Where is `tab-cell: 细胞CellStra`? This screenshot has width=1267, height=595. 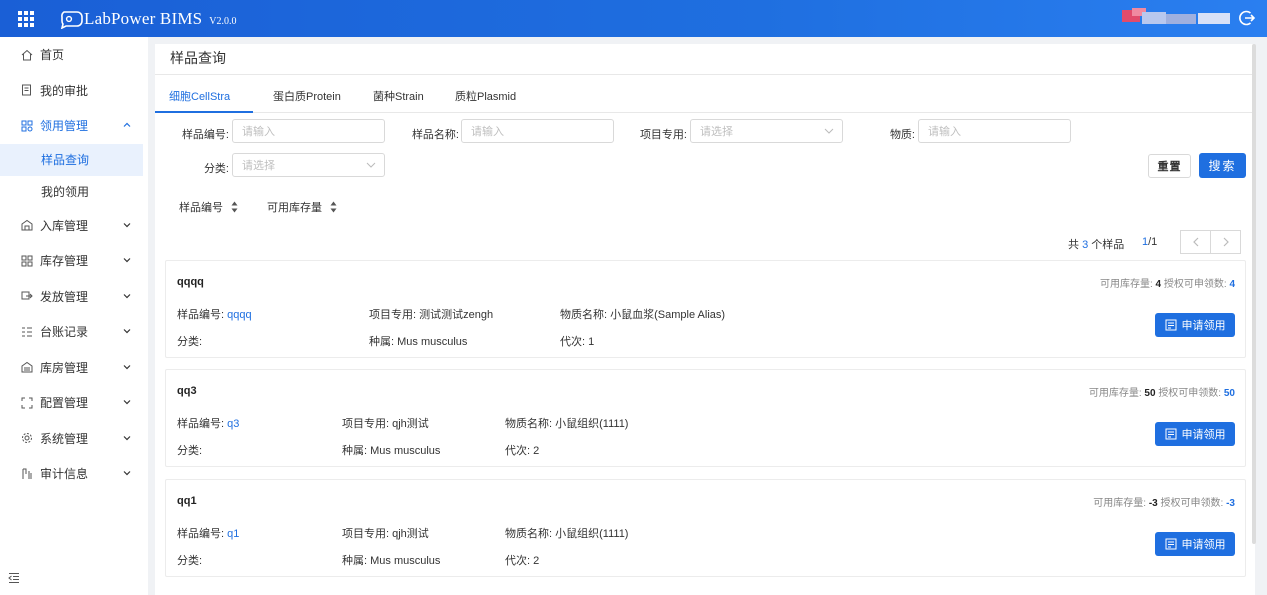
tab-cell: 细胞CellStra is located at coordinates (199, 96).